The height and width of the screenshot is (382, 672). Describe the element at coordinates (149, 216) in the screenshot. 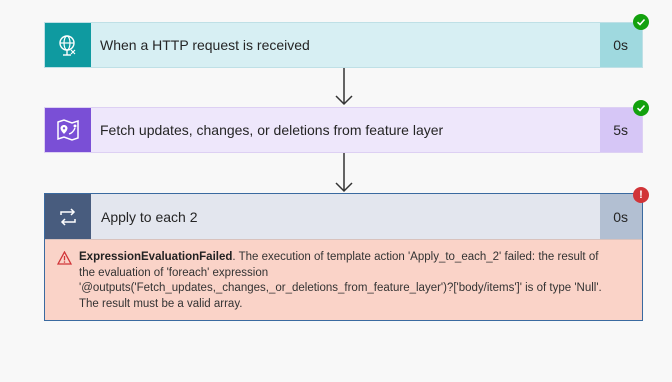

I see `step-title: Apply to each 2` at that location.